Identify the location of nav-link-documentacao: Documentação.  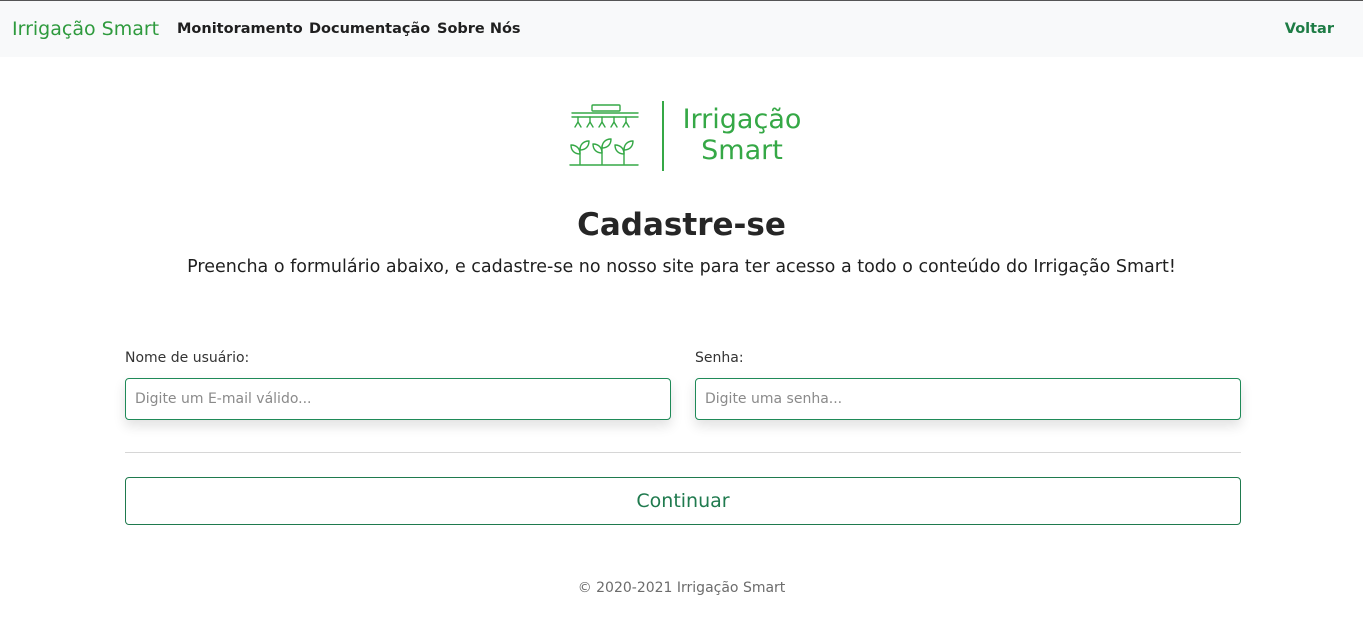
(369, 29).